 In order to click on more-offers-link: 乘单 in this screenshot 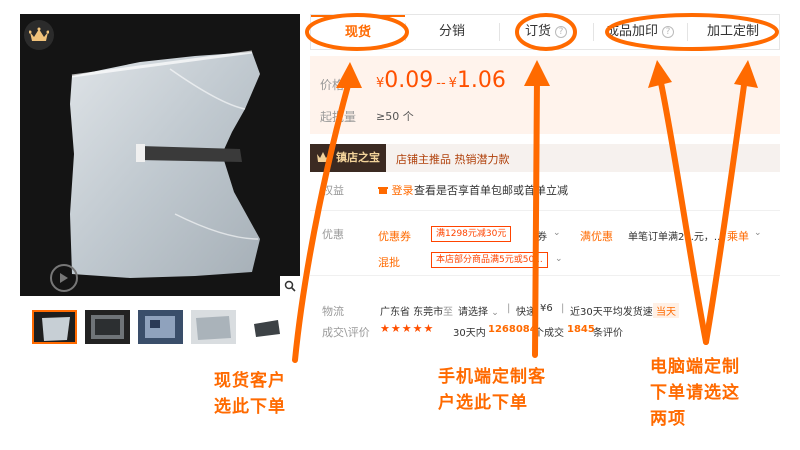, I will do `click(738, 236)`.